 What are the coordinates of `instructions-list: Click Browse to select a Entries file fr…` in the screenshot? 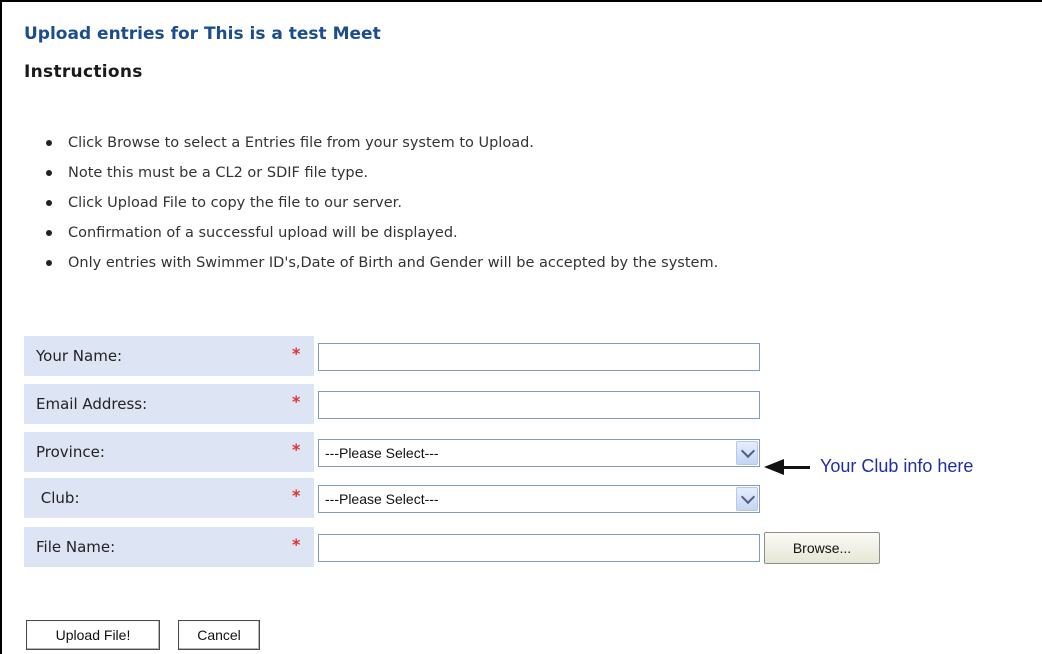 It's located at (381, 203).